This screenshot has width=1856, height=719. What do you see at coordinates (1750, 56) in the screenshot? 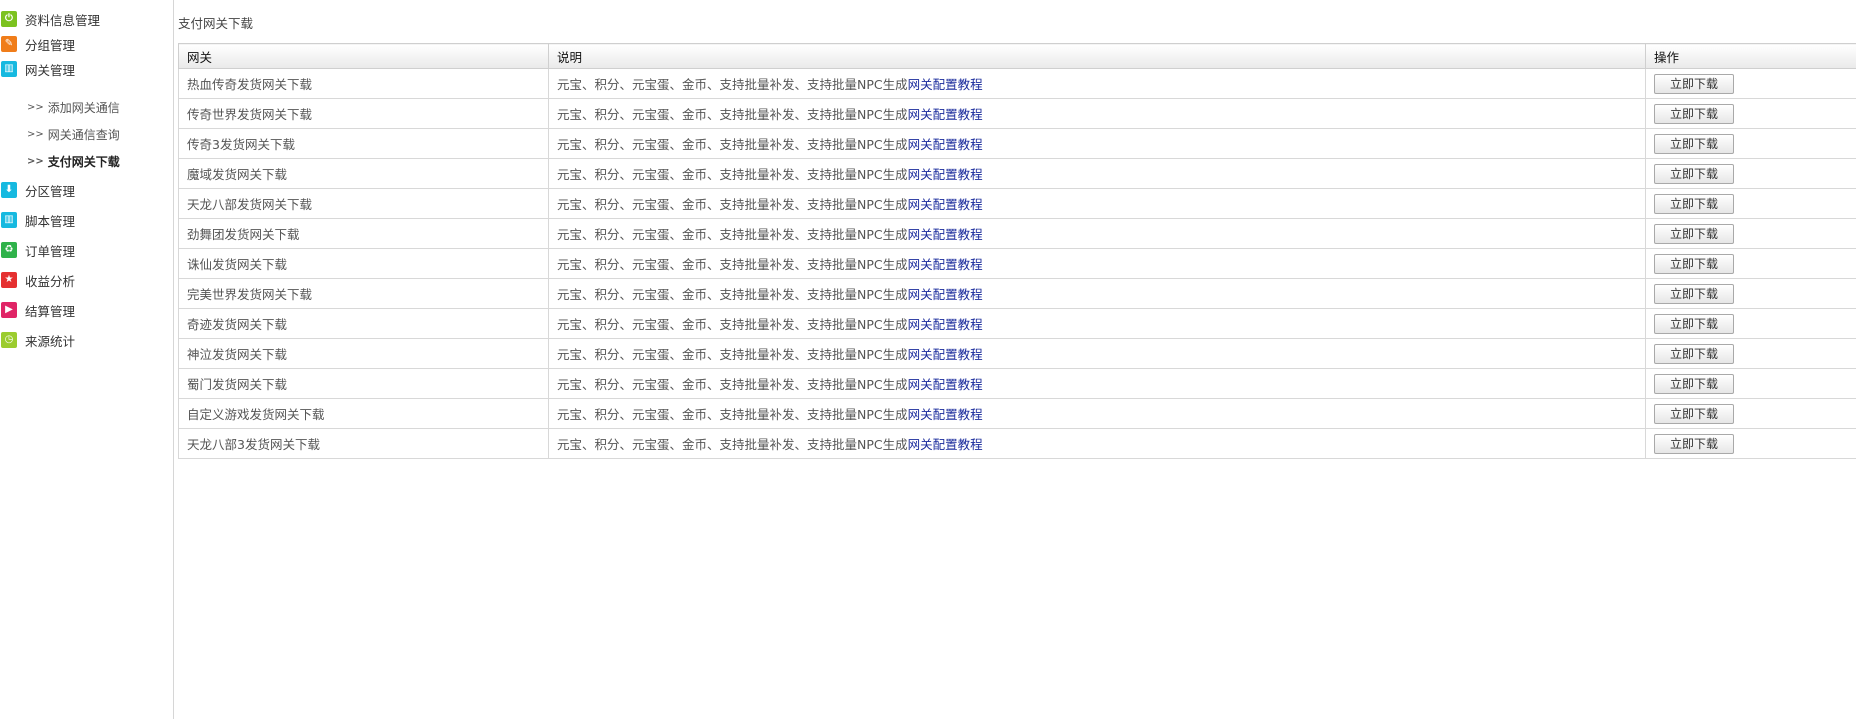
I see `column-header-action: 操作` at bounding box center [1750, 56].